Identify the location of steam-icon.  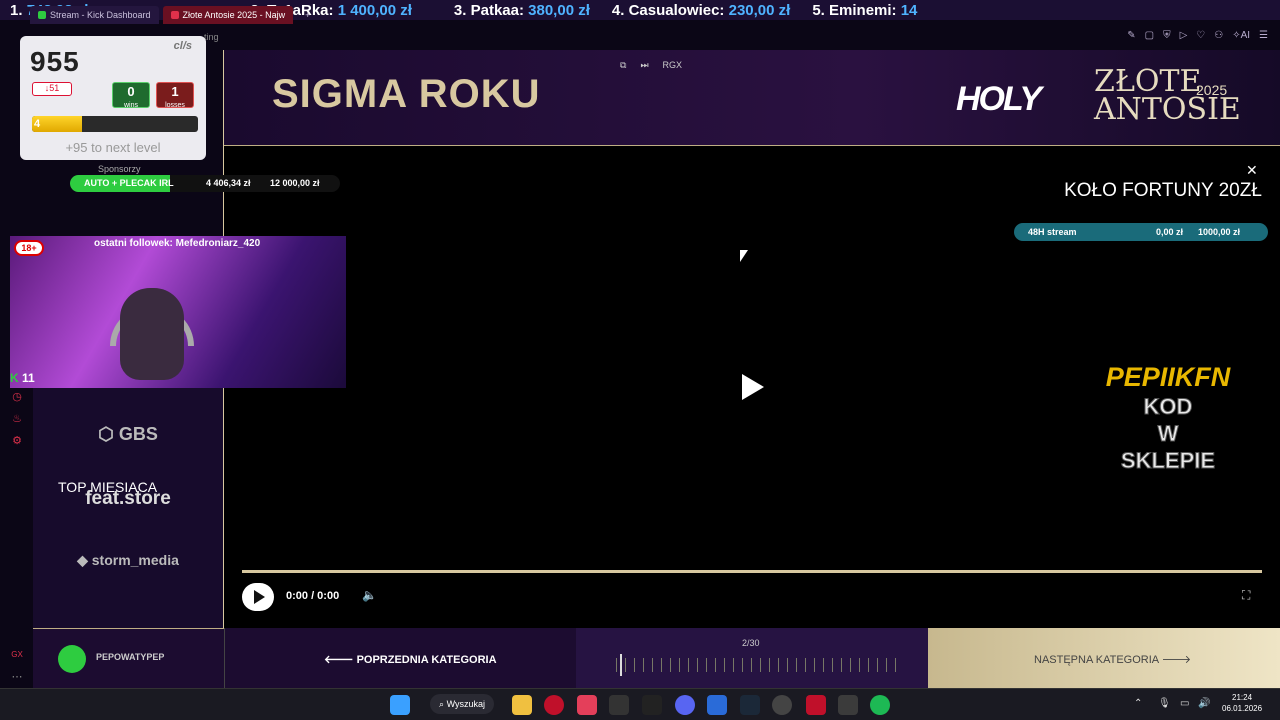
(750, 705).